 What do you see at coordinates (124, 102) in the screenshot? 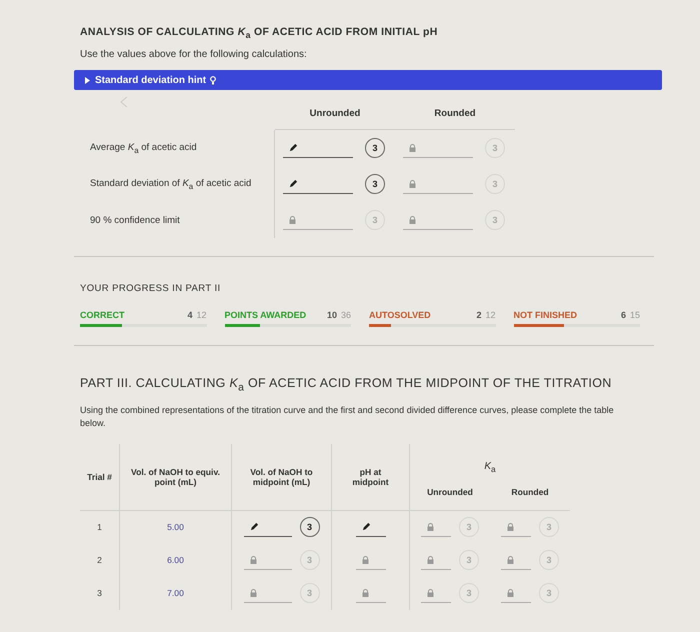
I see `back-chevron-icon` at bounding box center [124, 102].